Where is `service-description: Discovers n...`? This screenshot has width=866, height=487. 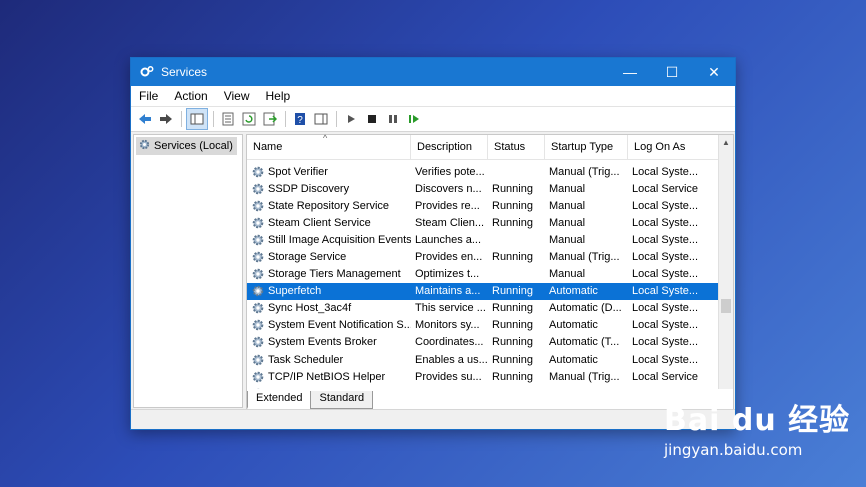
service-description: Discovers n... is located at coordinates (448, 188).